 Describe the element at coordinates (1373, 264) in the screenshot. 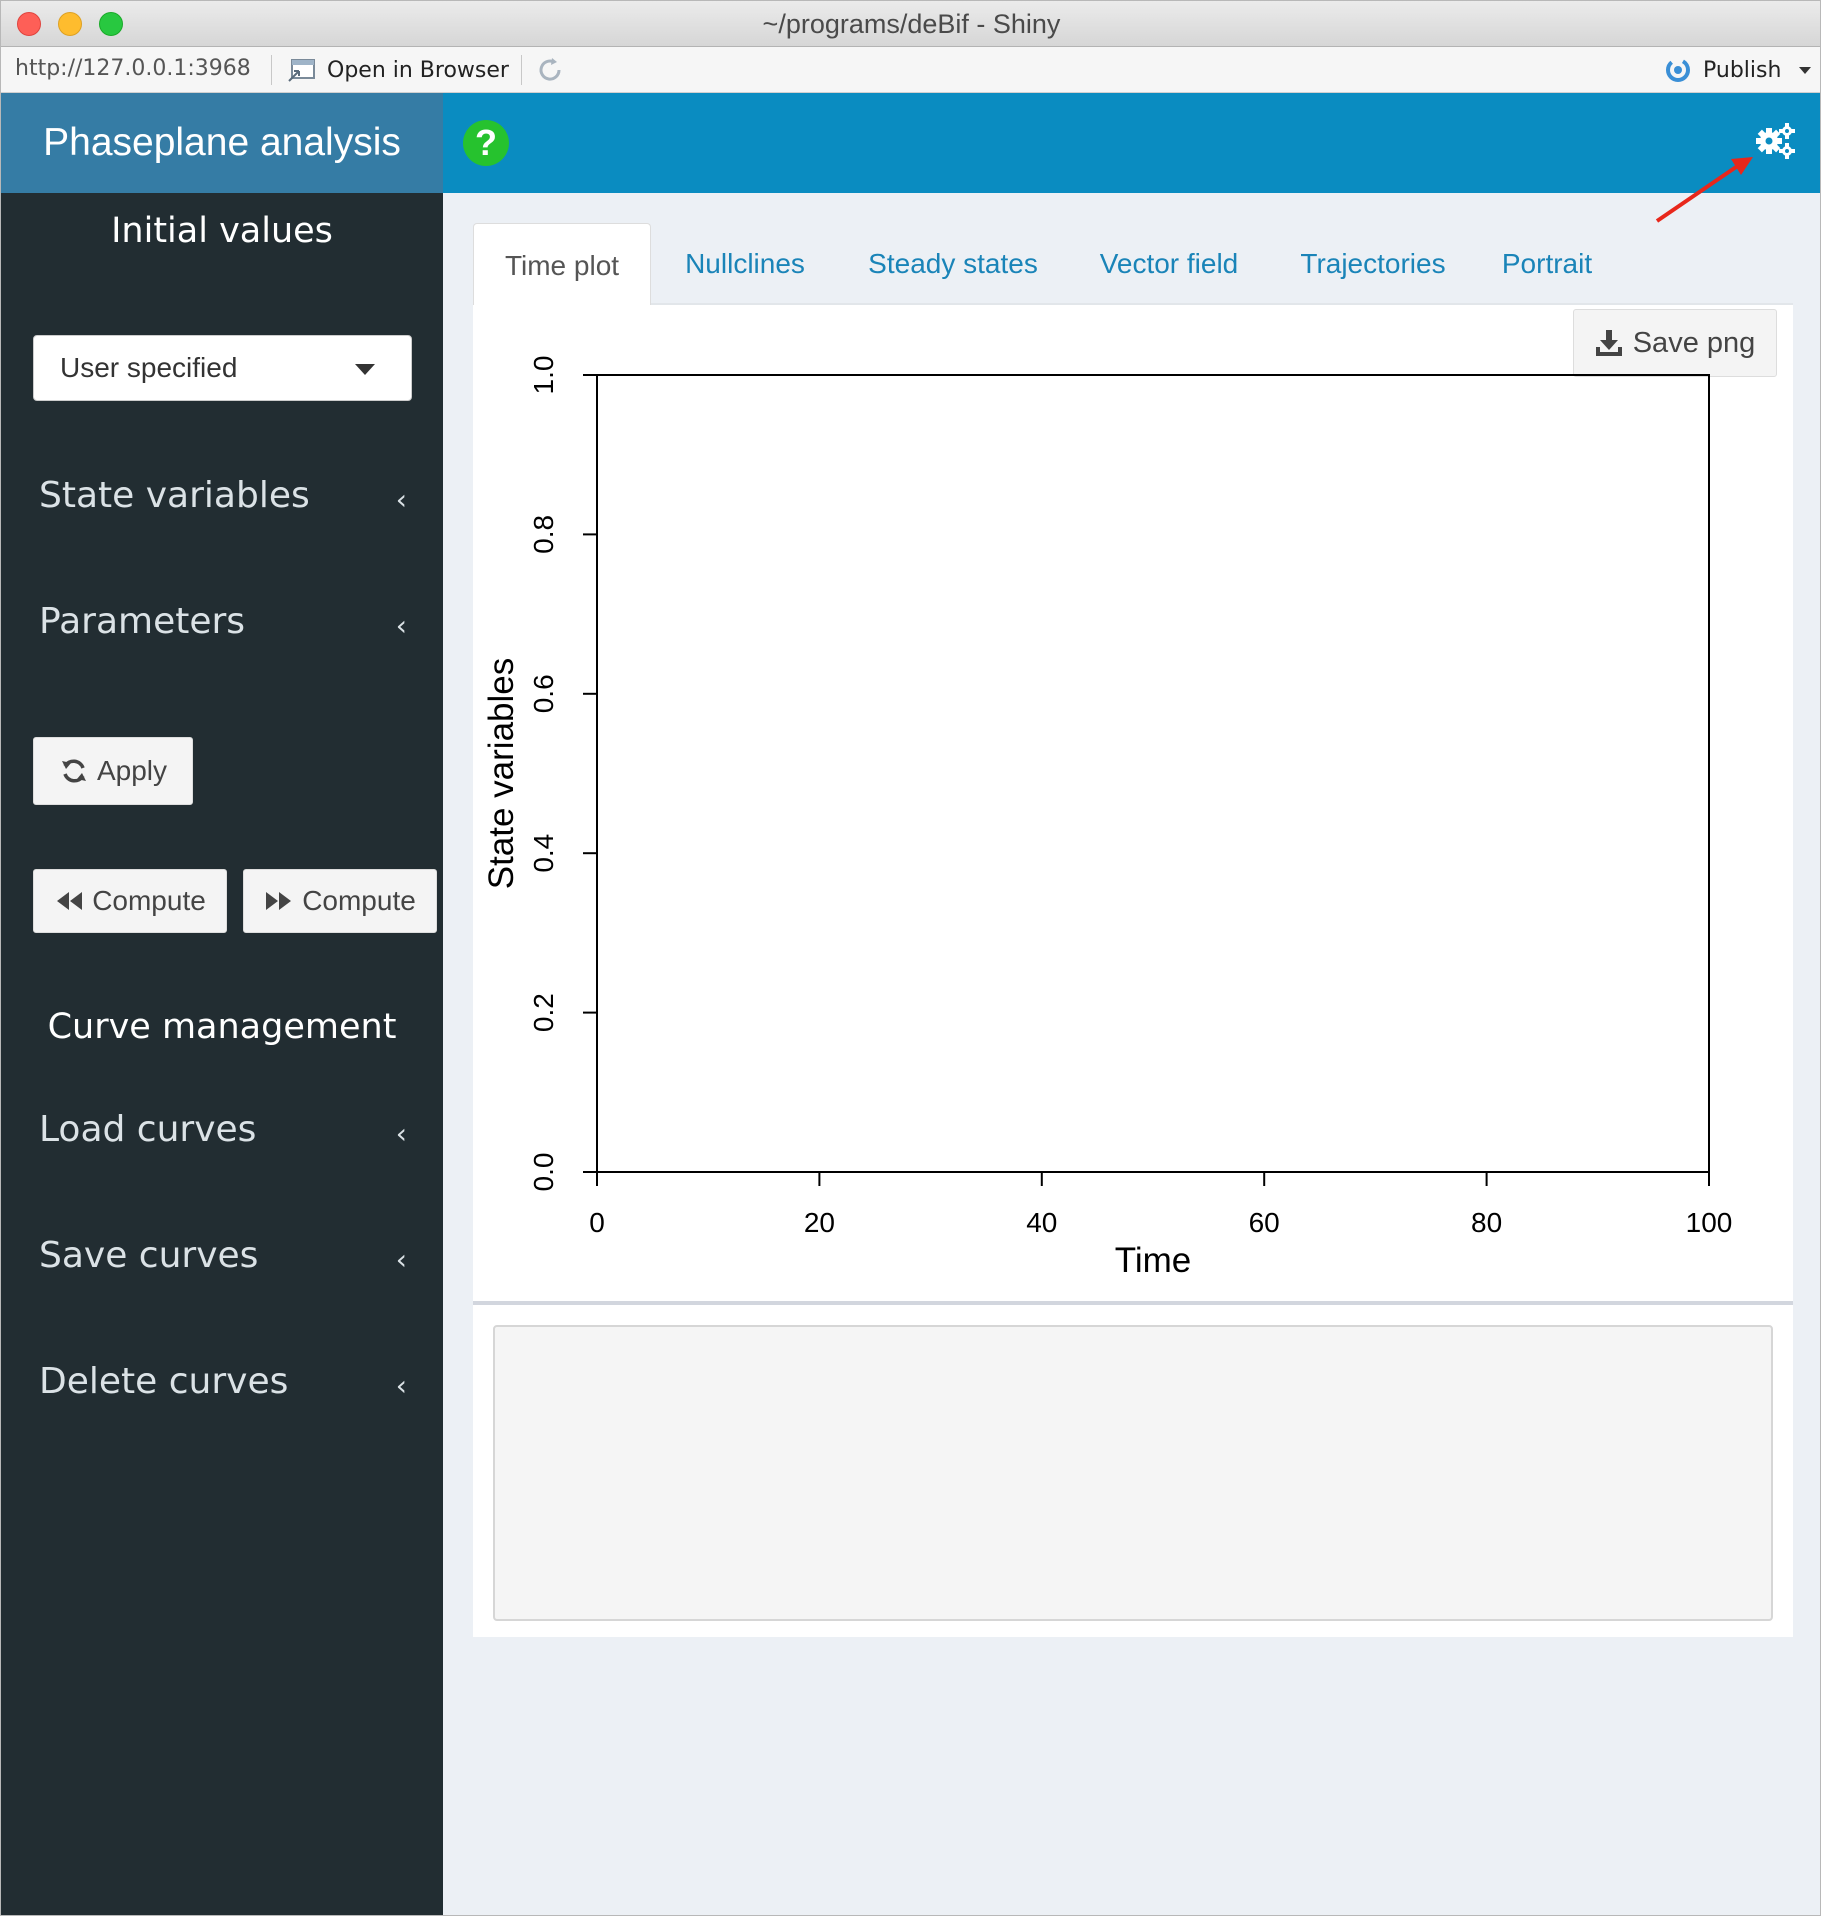

I see `tab-trajectories: Trajectories` at that location.